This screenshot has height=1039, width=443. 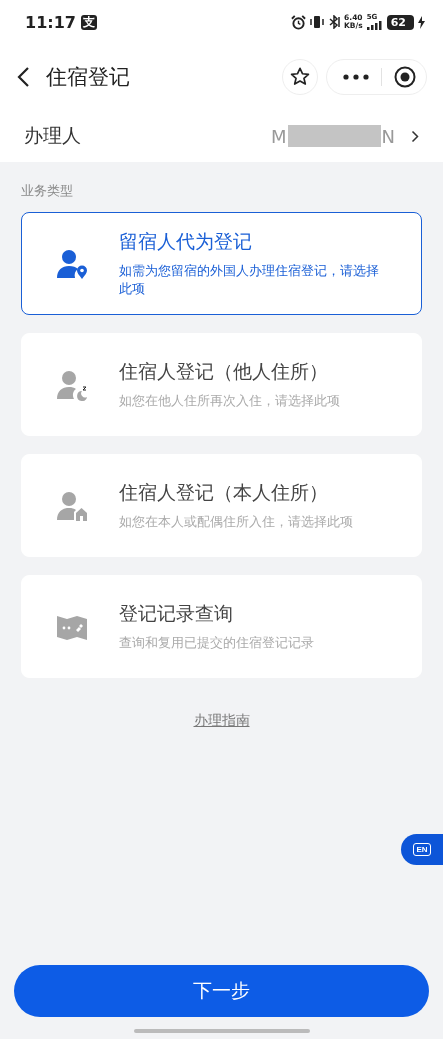 What do you see at coordinates (176, 613) in the screenshot?
I see `option-title: 登记记录查询` at bounding box center [176, 613].